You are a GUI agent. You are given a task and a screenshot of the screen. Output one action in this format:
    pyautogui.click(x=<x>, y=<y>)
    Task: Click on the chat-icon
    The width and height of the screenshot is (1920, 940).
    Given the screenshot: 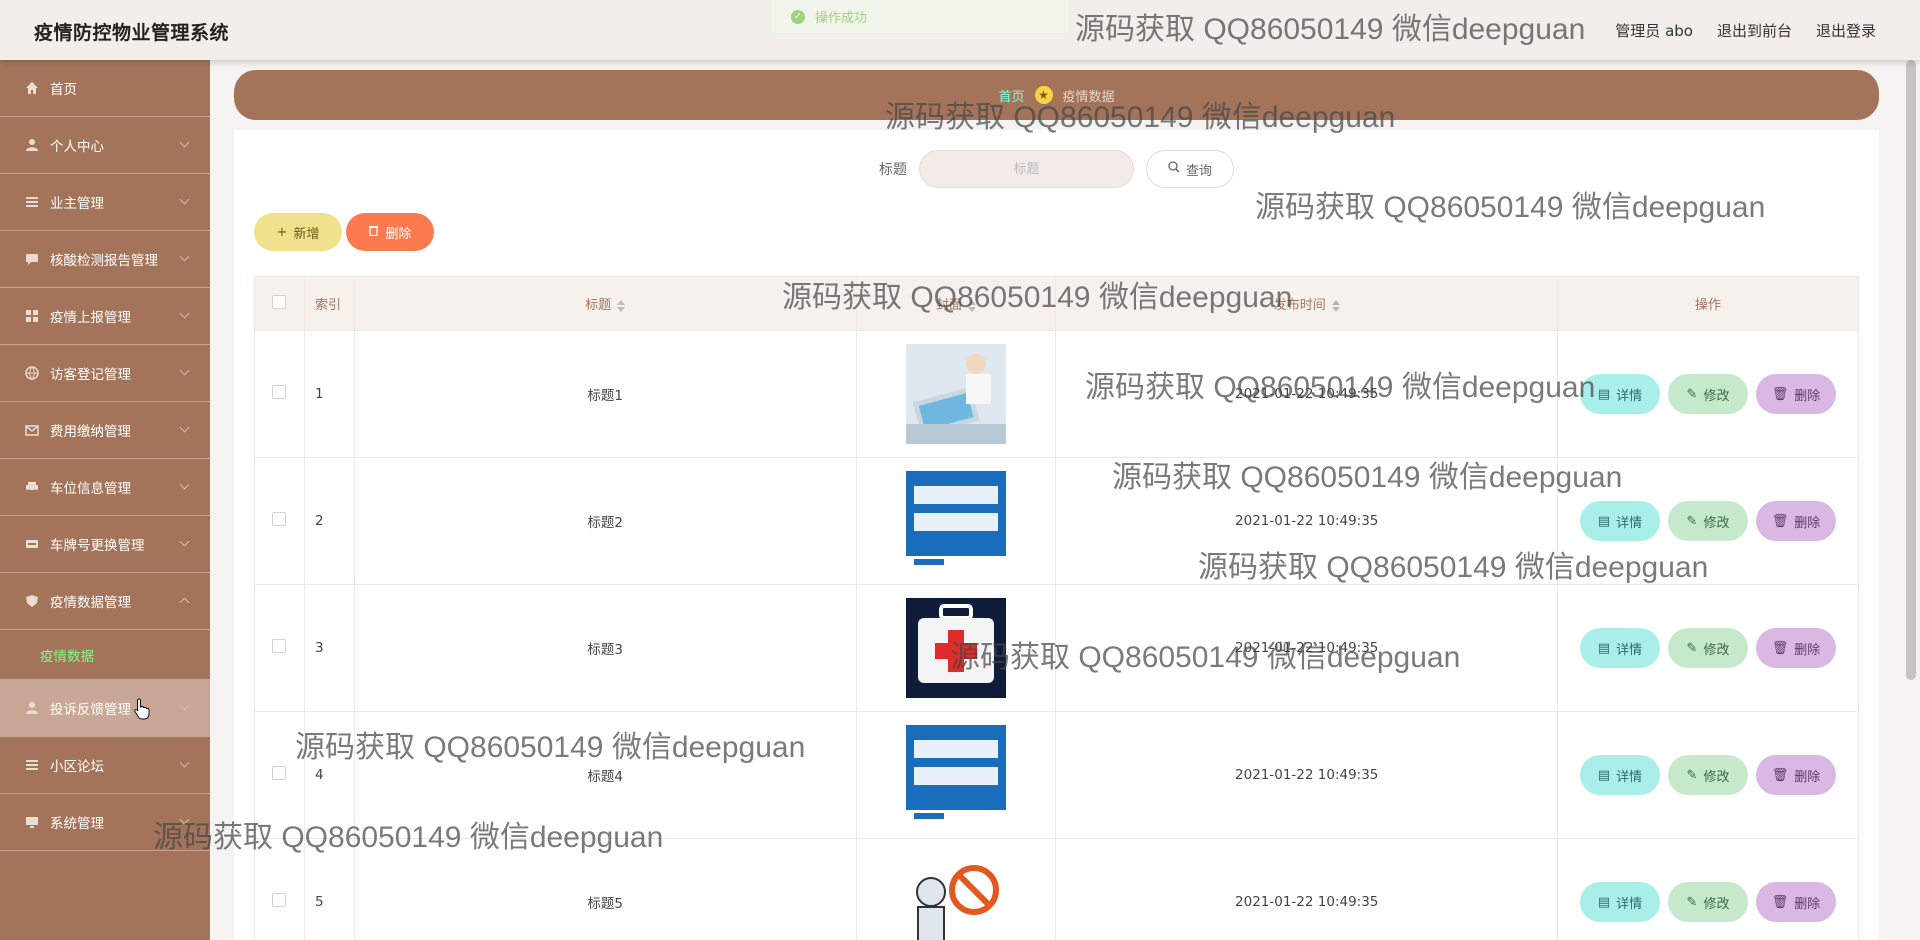 What is the action you would take?
    pyautogui.click(x=32, y=259)
    